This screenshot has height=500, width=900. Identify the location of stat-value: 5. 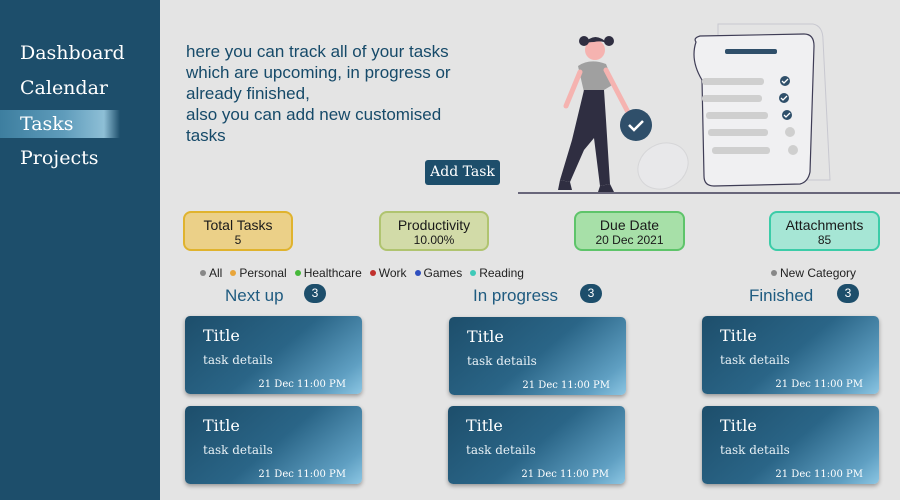
(238, 240).